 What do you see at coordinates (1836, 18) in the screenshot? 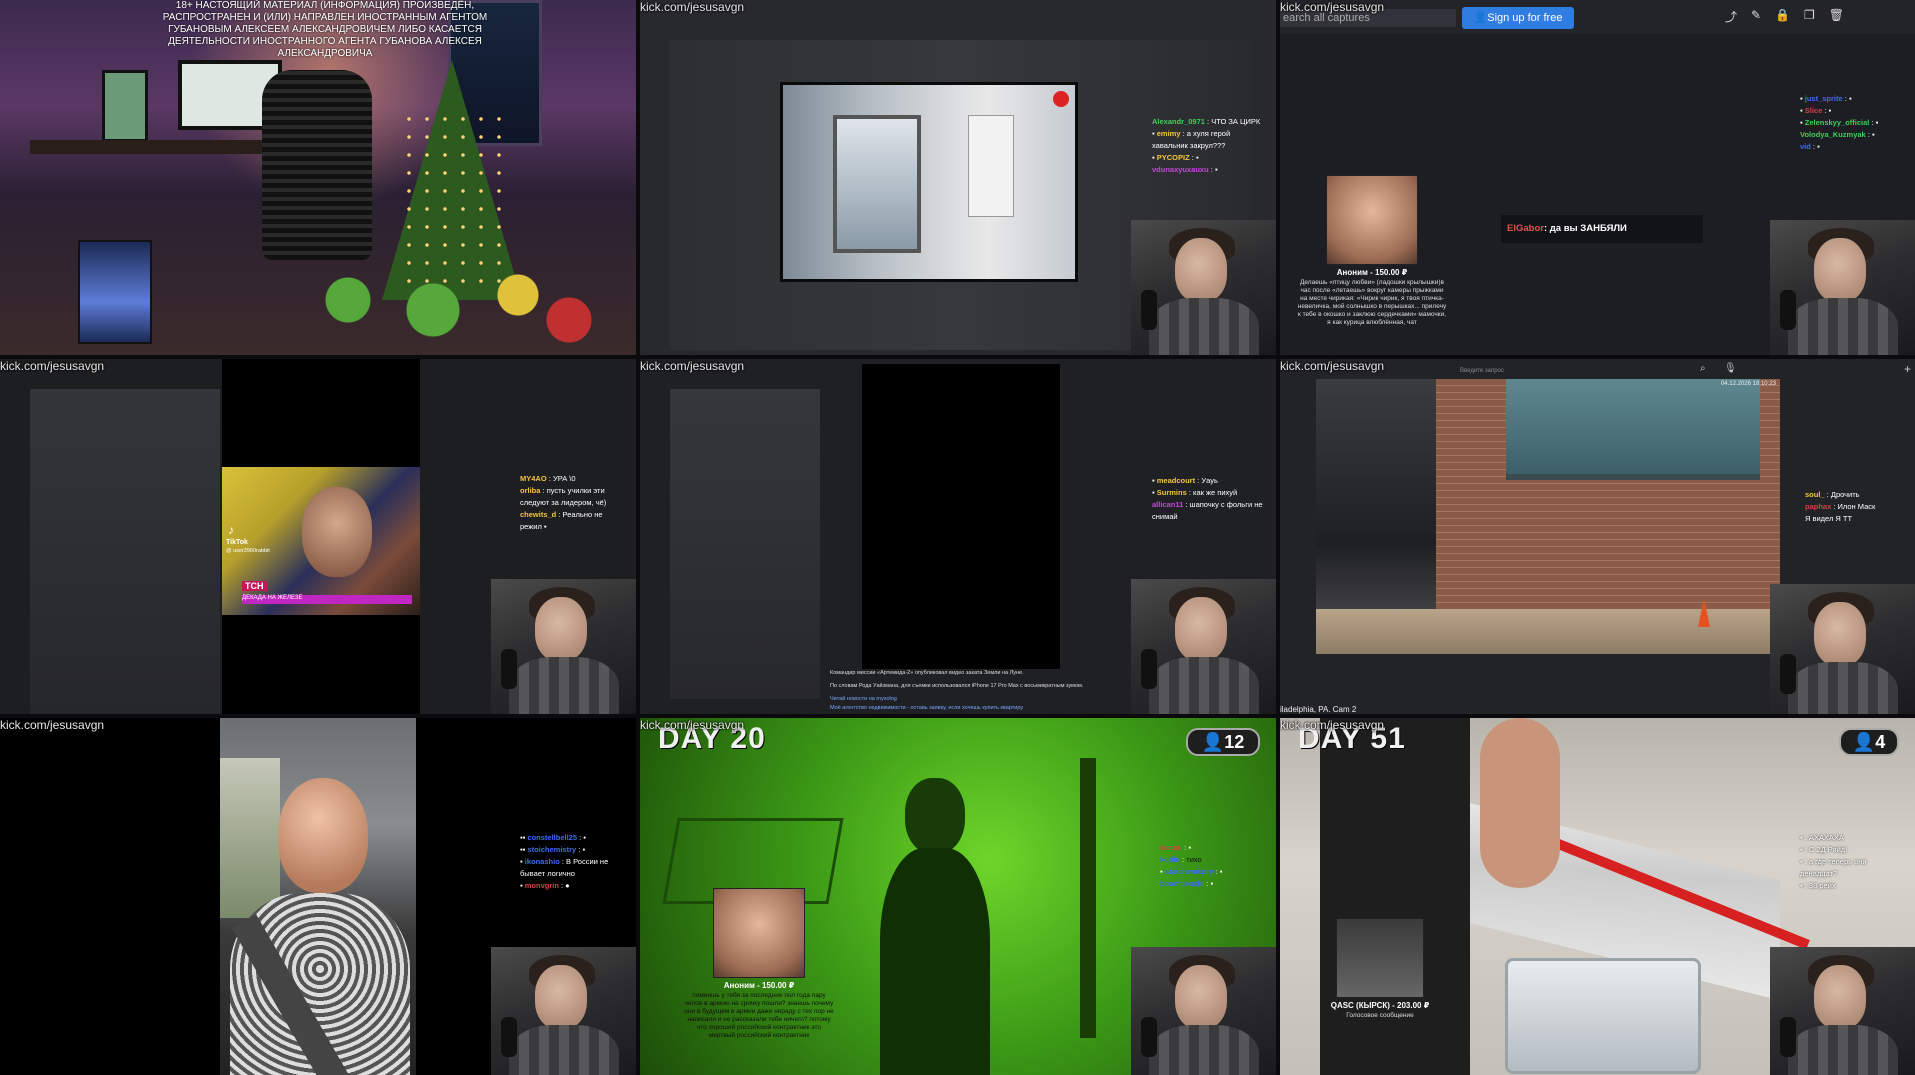
I see `trash-icon: 🗑` at bounding box center [1836, 18].